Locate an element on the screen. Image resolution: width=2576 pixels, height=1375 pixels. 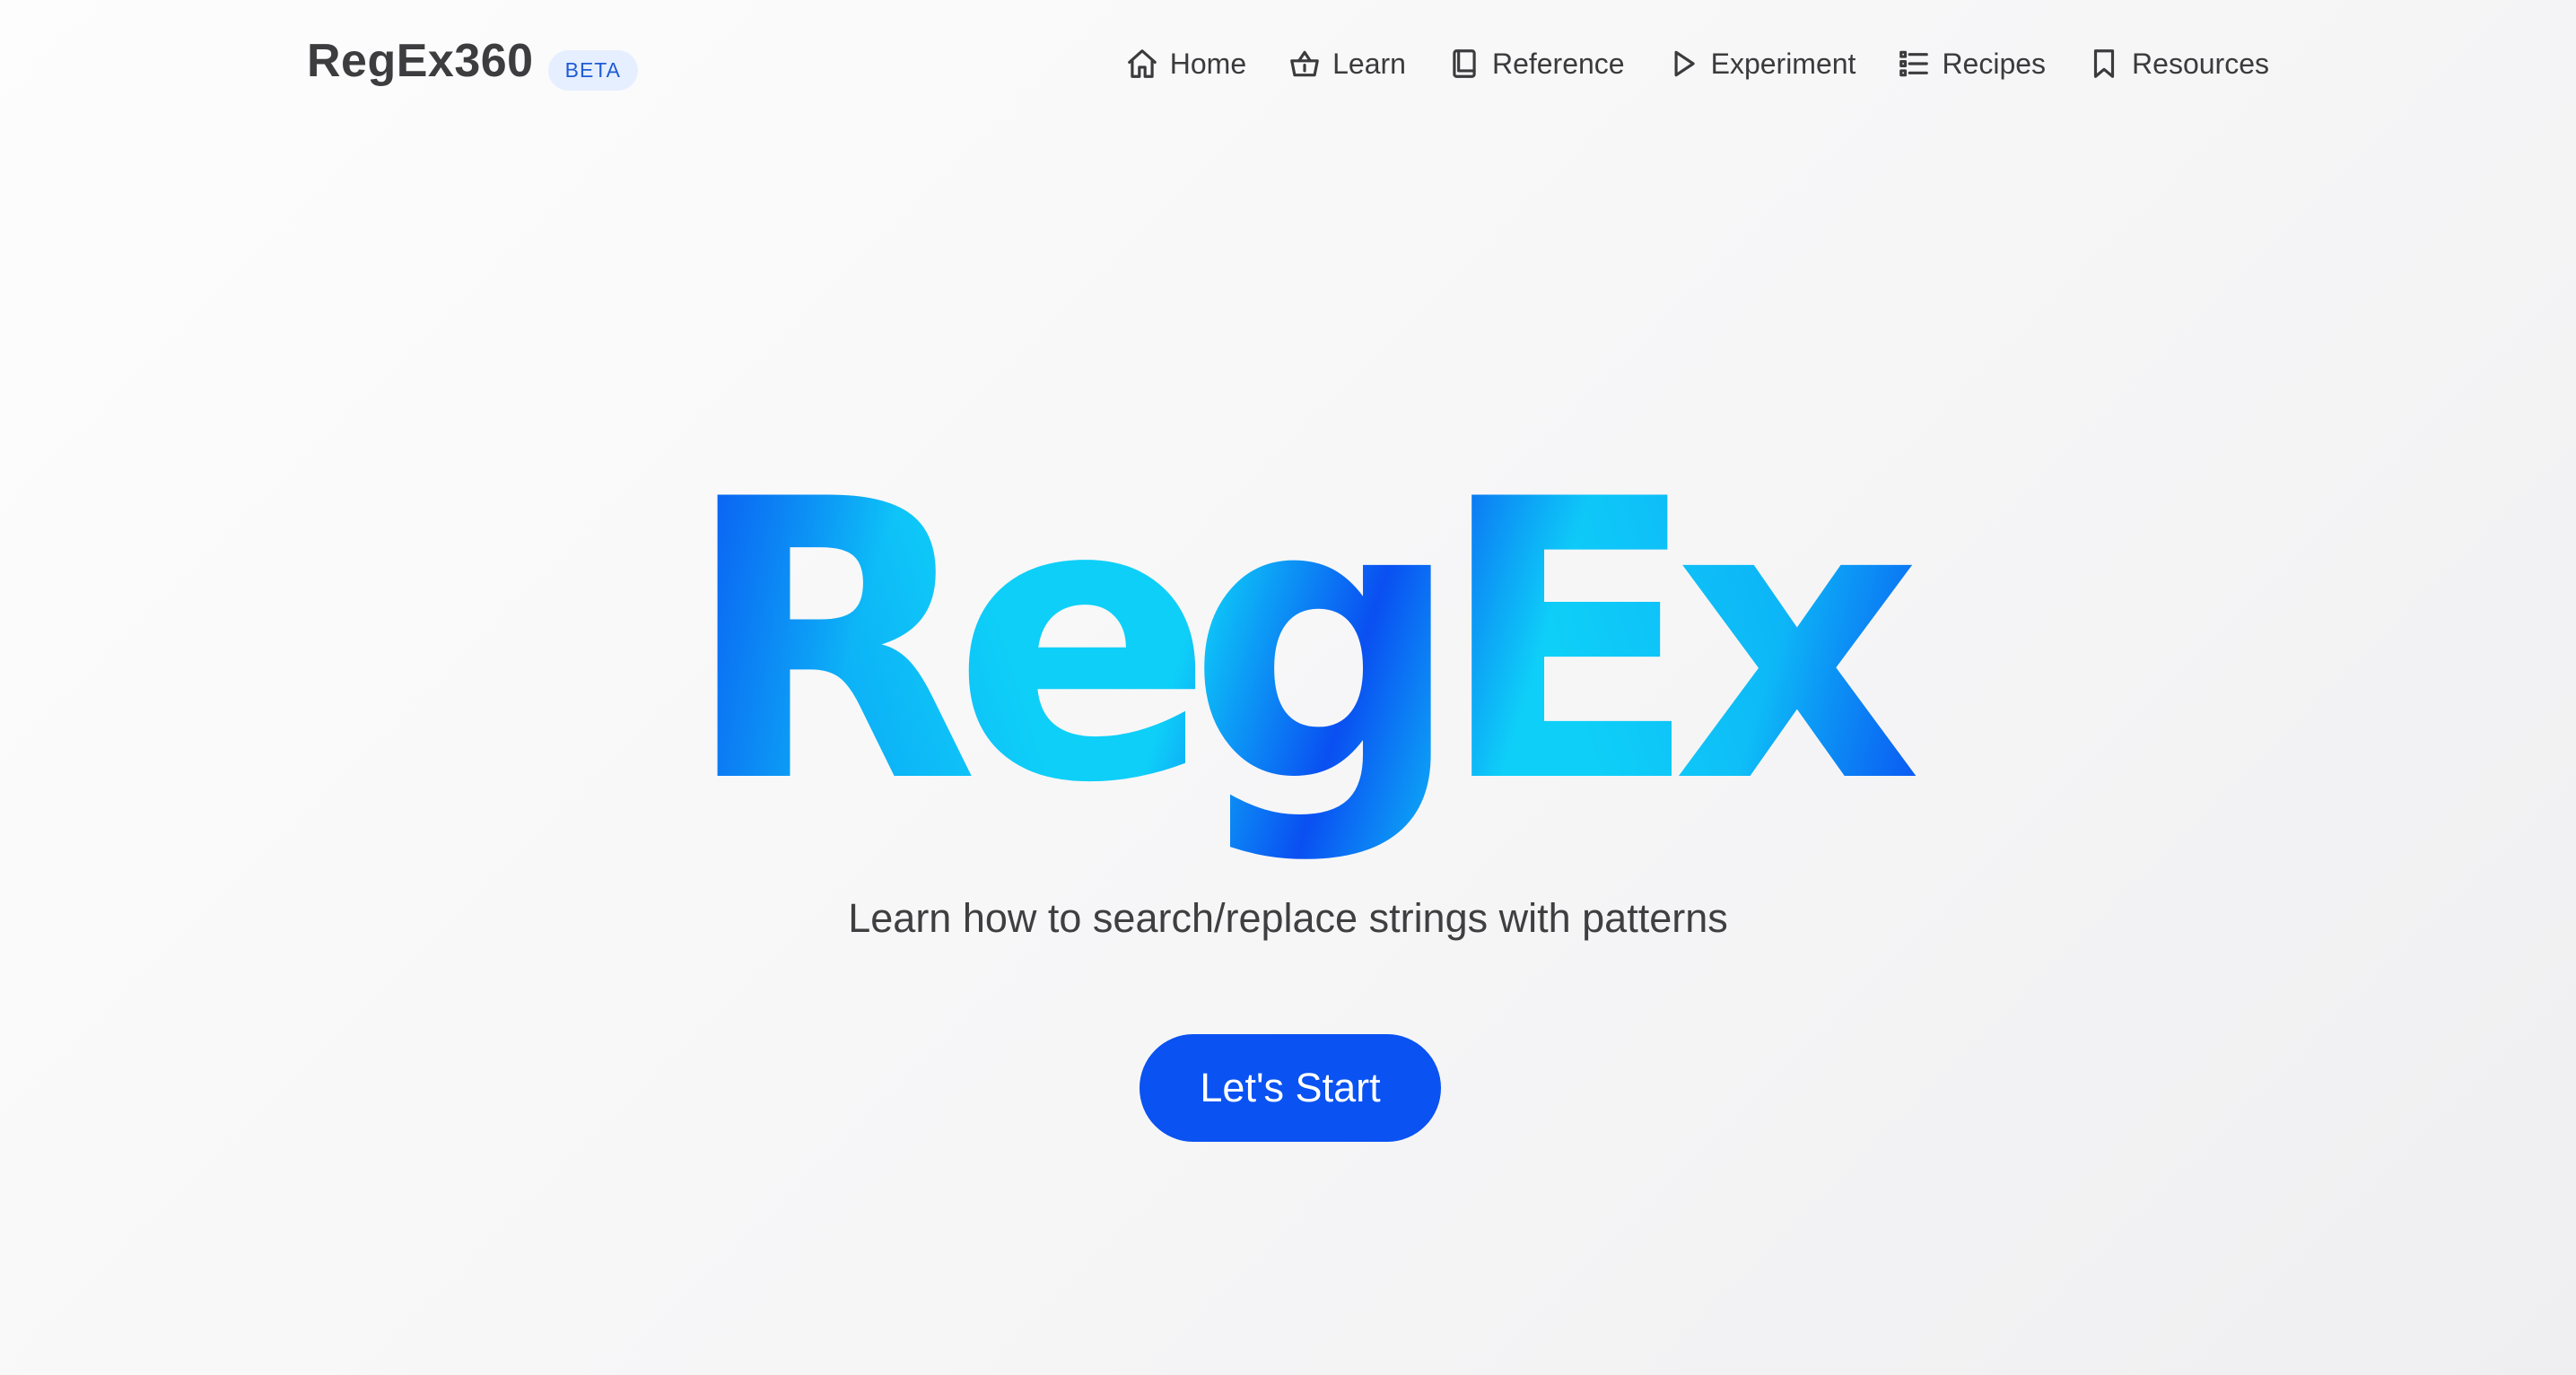
nav-label-home: Home is located at coordinates (1208, 63).